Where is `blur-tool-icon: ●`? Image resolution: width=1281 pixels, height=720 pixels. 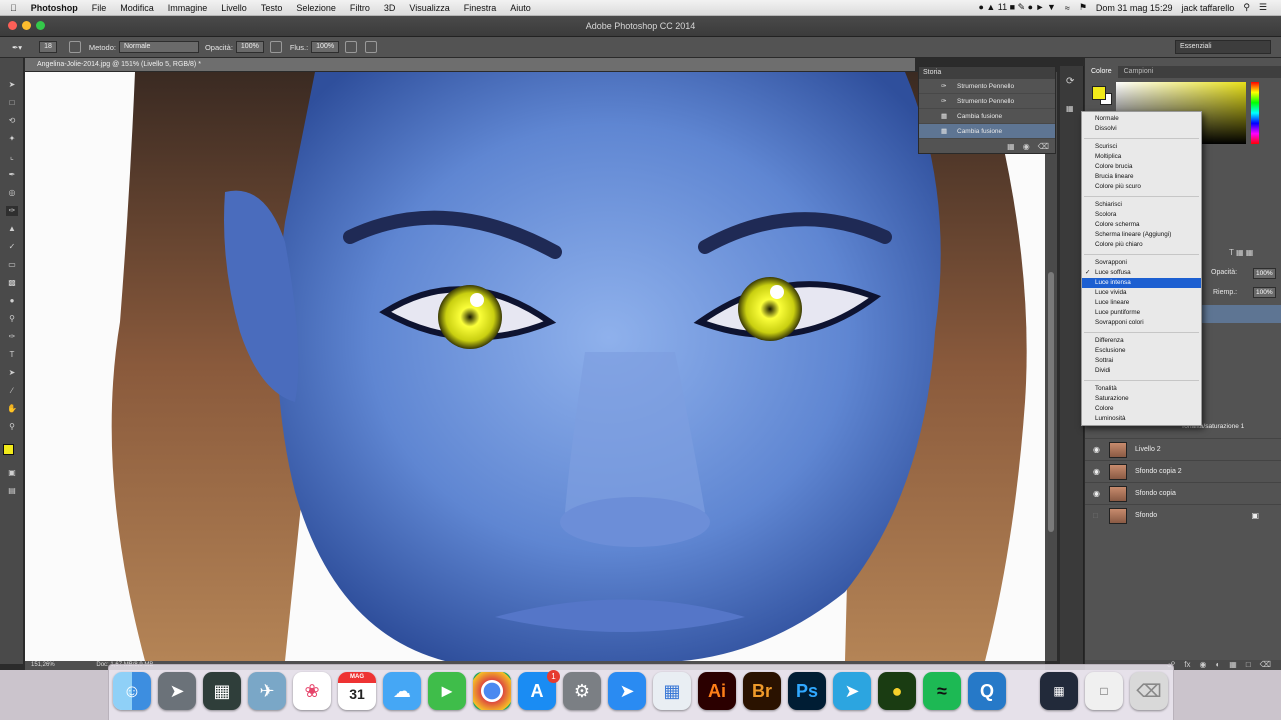 blur-tool-icon: ● is located at coordinates (12, 301).